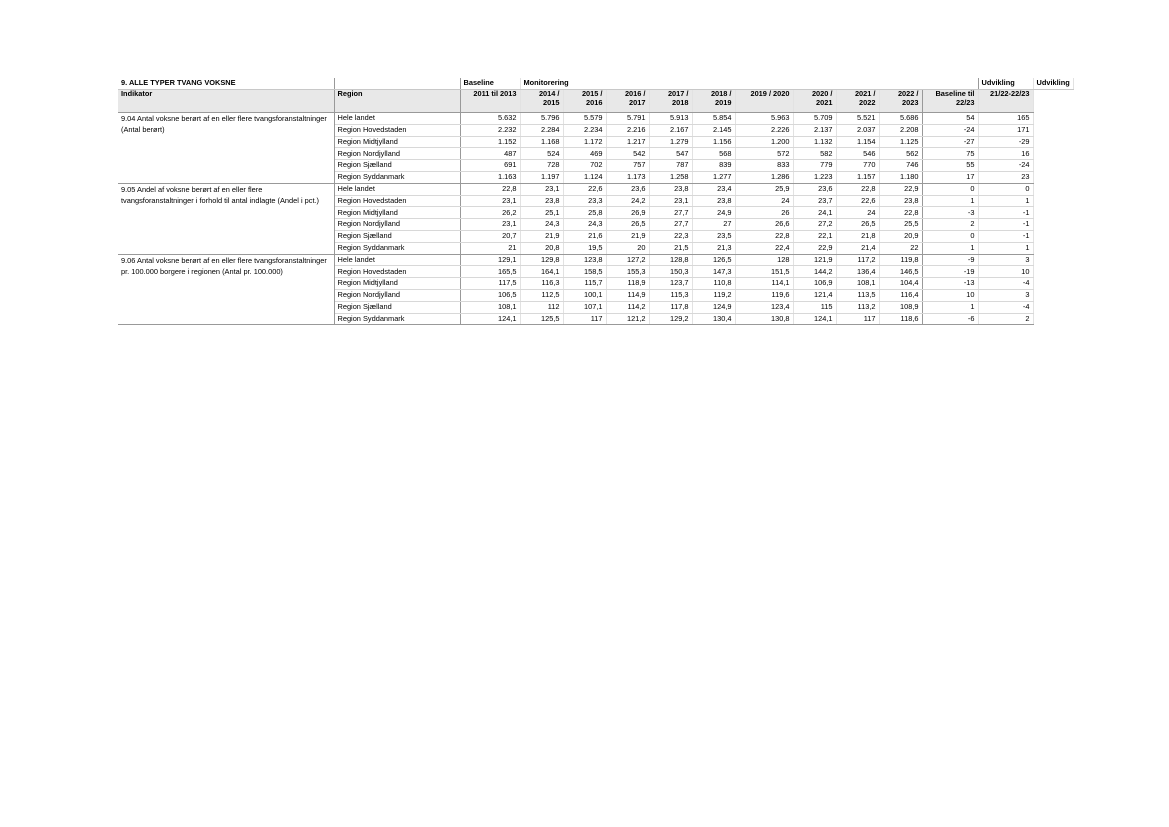 This screenshot has width=1169, height=827. What do you see at coordinates (910, 102) in the screenshot?
I see `period-label-cont: 2023` at bounding box center [910, 102].